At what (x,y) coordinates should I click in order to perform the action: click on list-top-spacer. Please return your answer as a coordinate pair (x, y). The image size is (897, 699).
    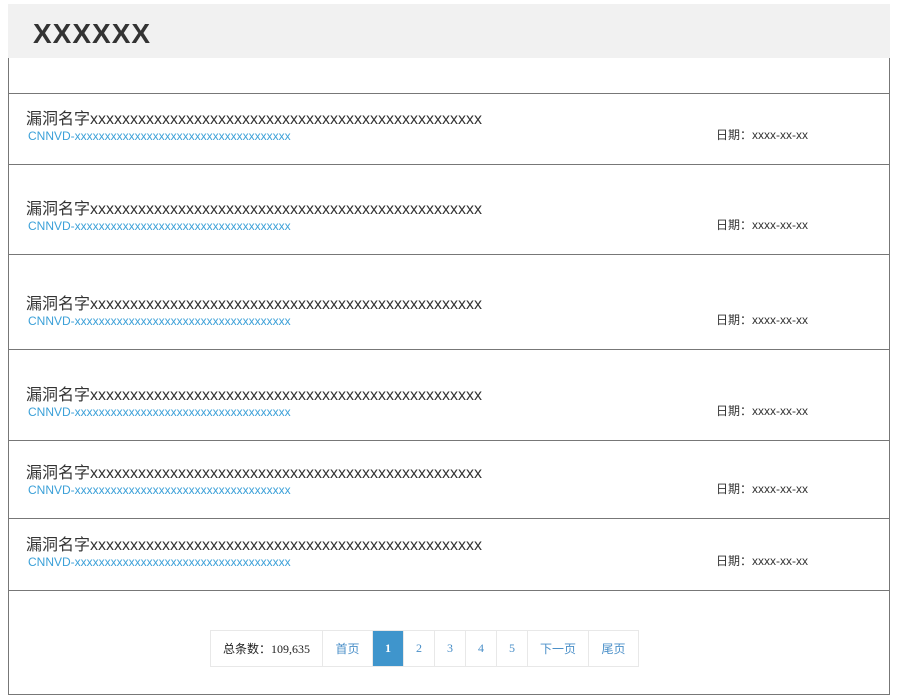
    Looking at the image, I should click on (449, 76).